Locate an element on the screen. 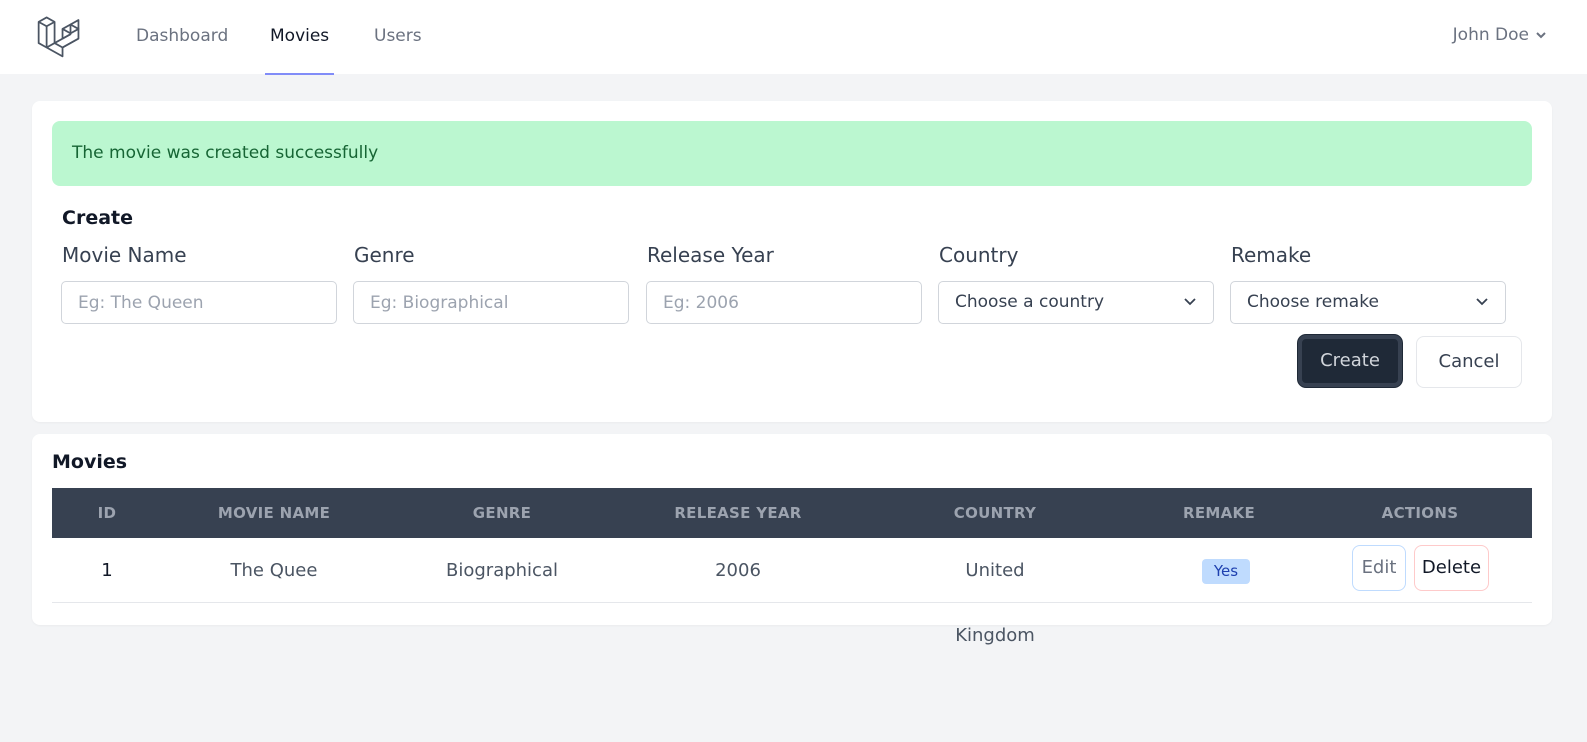 This screenshot has width=1587, height=742. release-year-input is located at coordinates (784, 302).